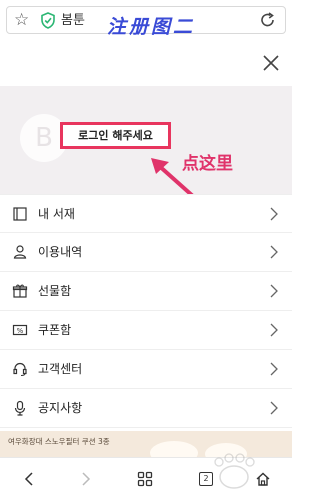 The width and height of the screenshot is (320, 500). What do you see at coordinates (146, 64) in the screenshot?
I see `menu-header` at bounding box center [146, 64].